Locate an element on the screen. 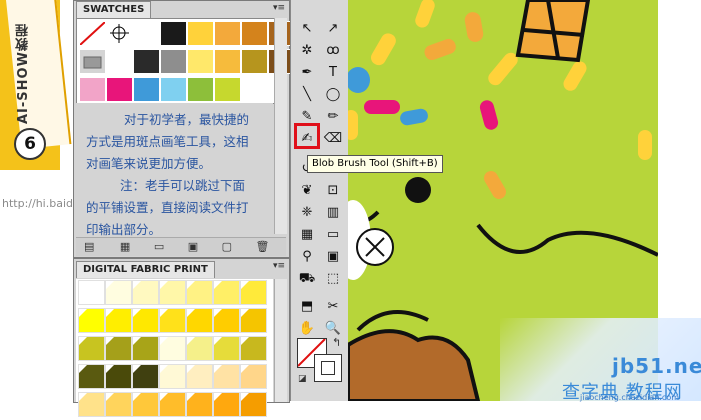  symbol-sprayer-tool: ❈ is located at coordinates (307, 213).